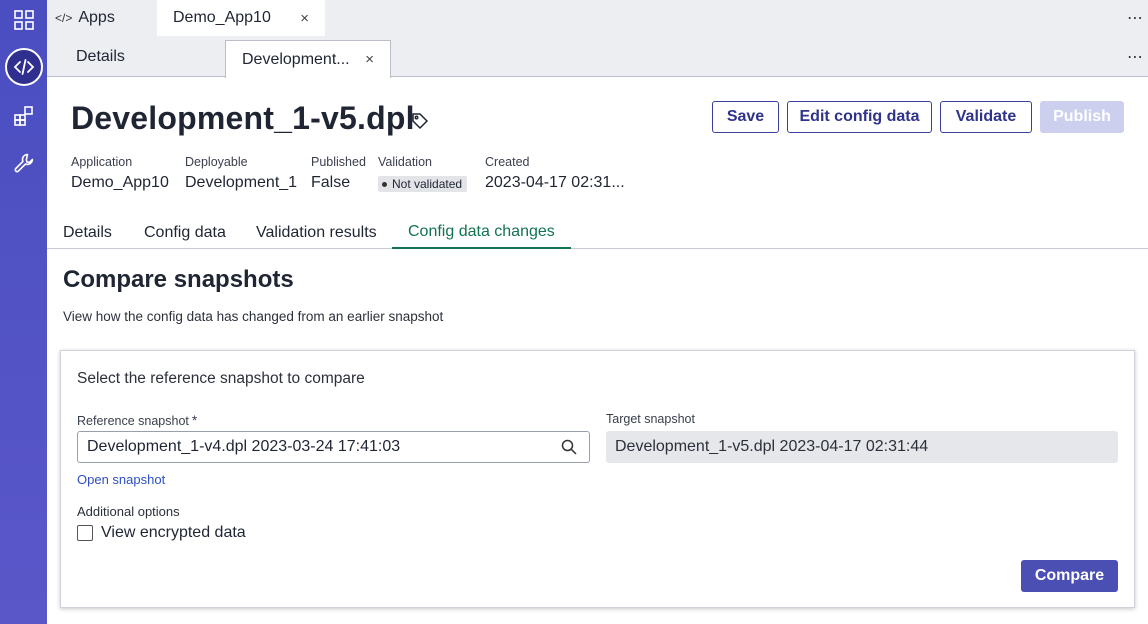 The height and width of the screenshot is (624, 1148). I want to click on status-badge: Not validated, so click(423, 184).